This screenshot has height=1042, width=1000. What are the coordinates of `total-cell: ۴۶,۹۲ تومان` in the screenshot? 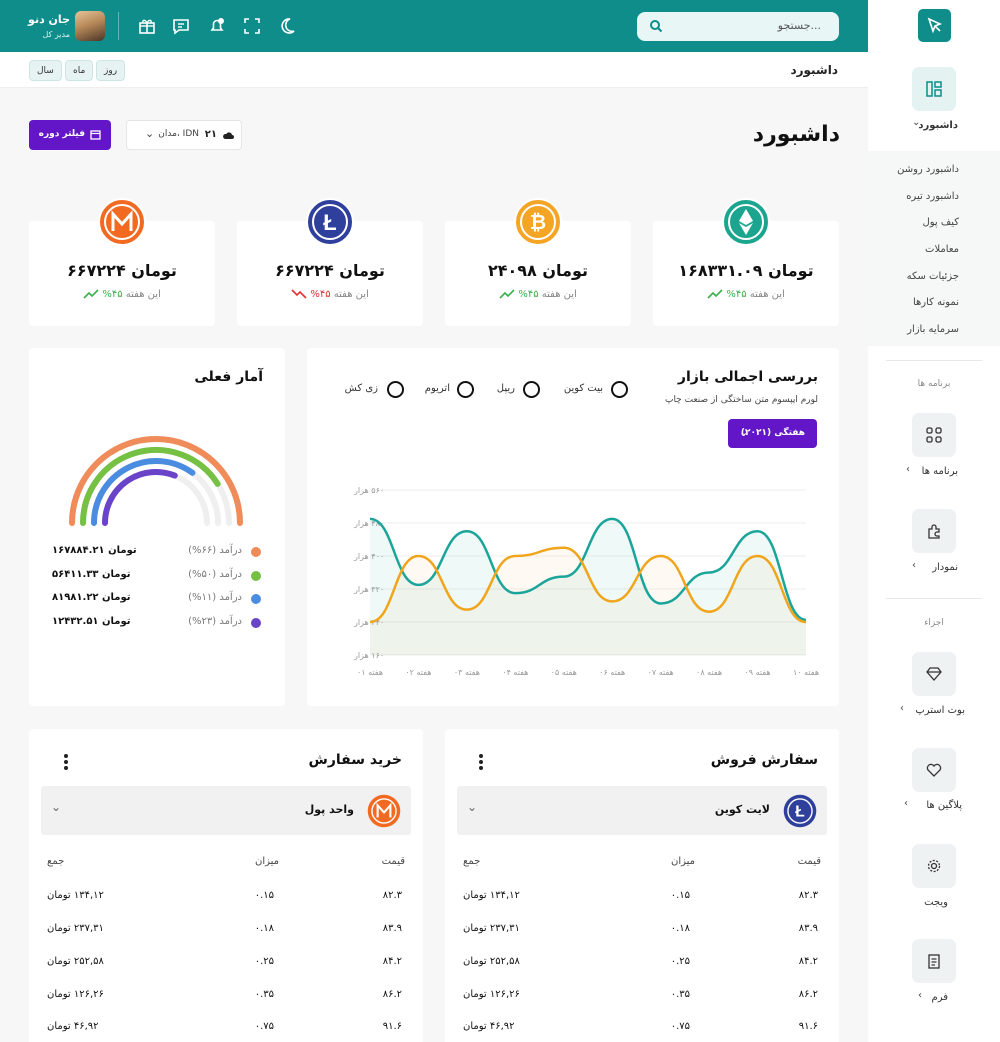 It's located at (73, 1026).